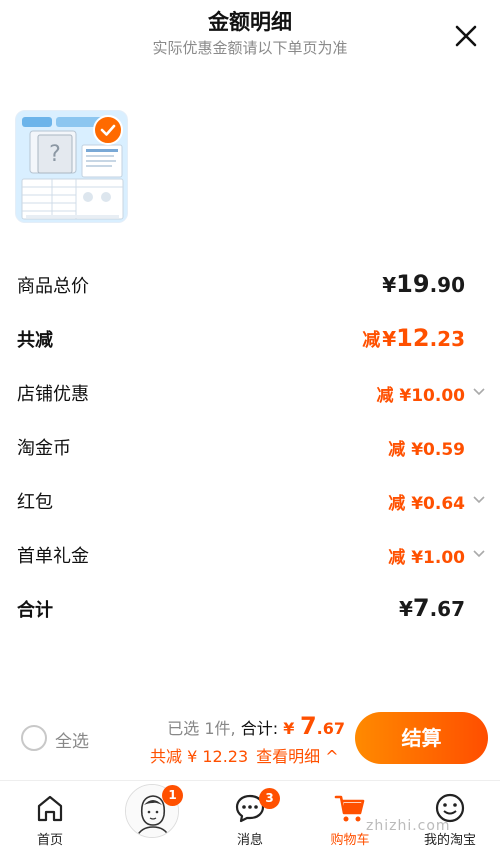 The width and height of the screenshot is (500, 855). What do you see at coordinates (371, 340) in the screenshot?
I see `discount-prefix: 减` at bounding box center [371, 340].